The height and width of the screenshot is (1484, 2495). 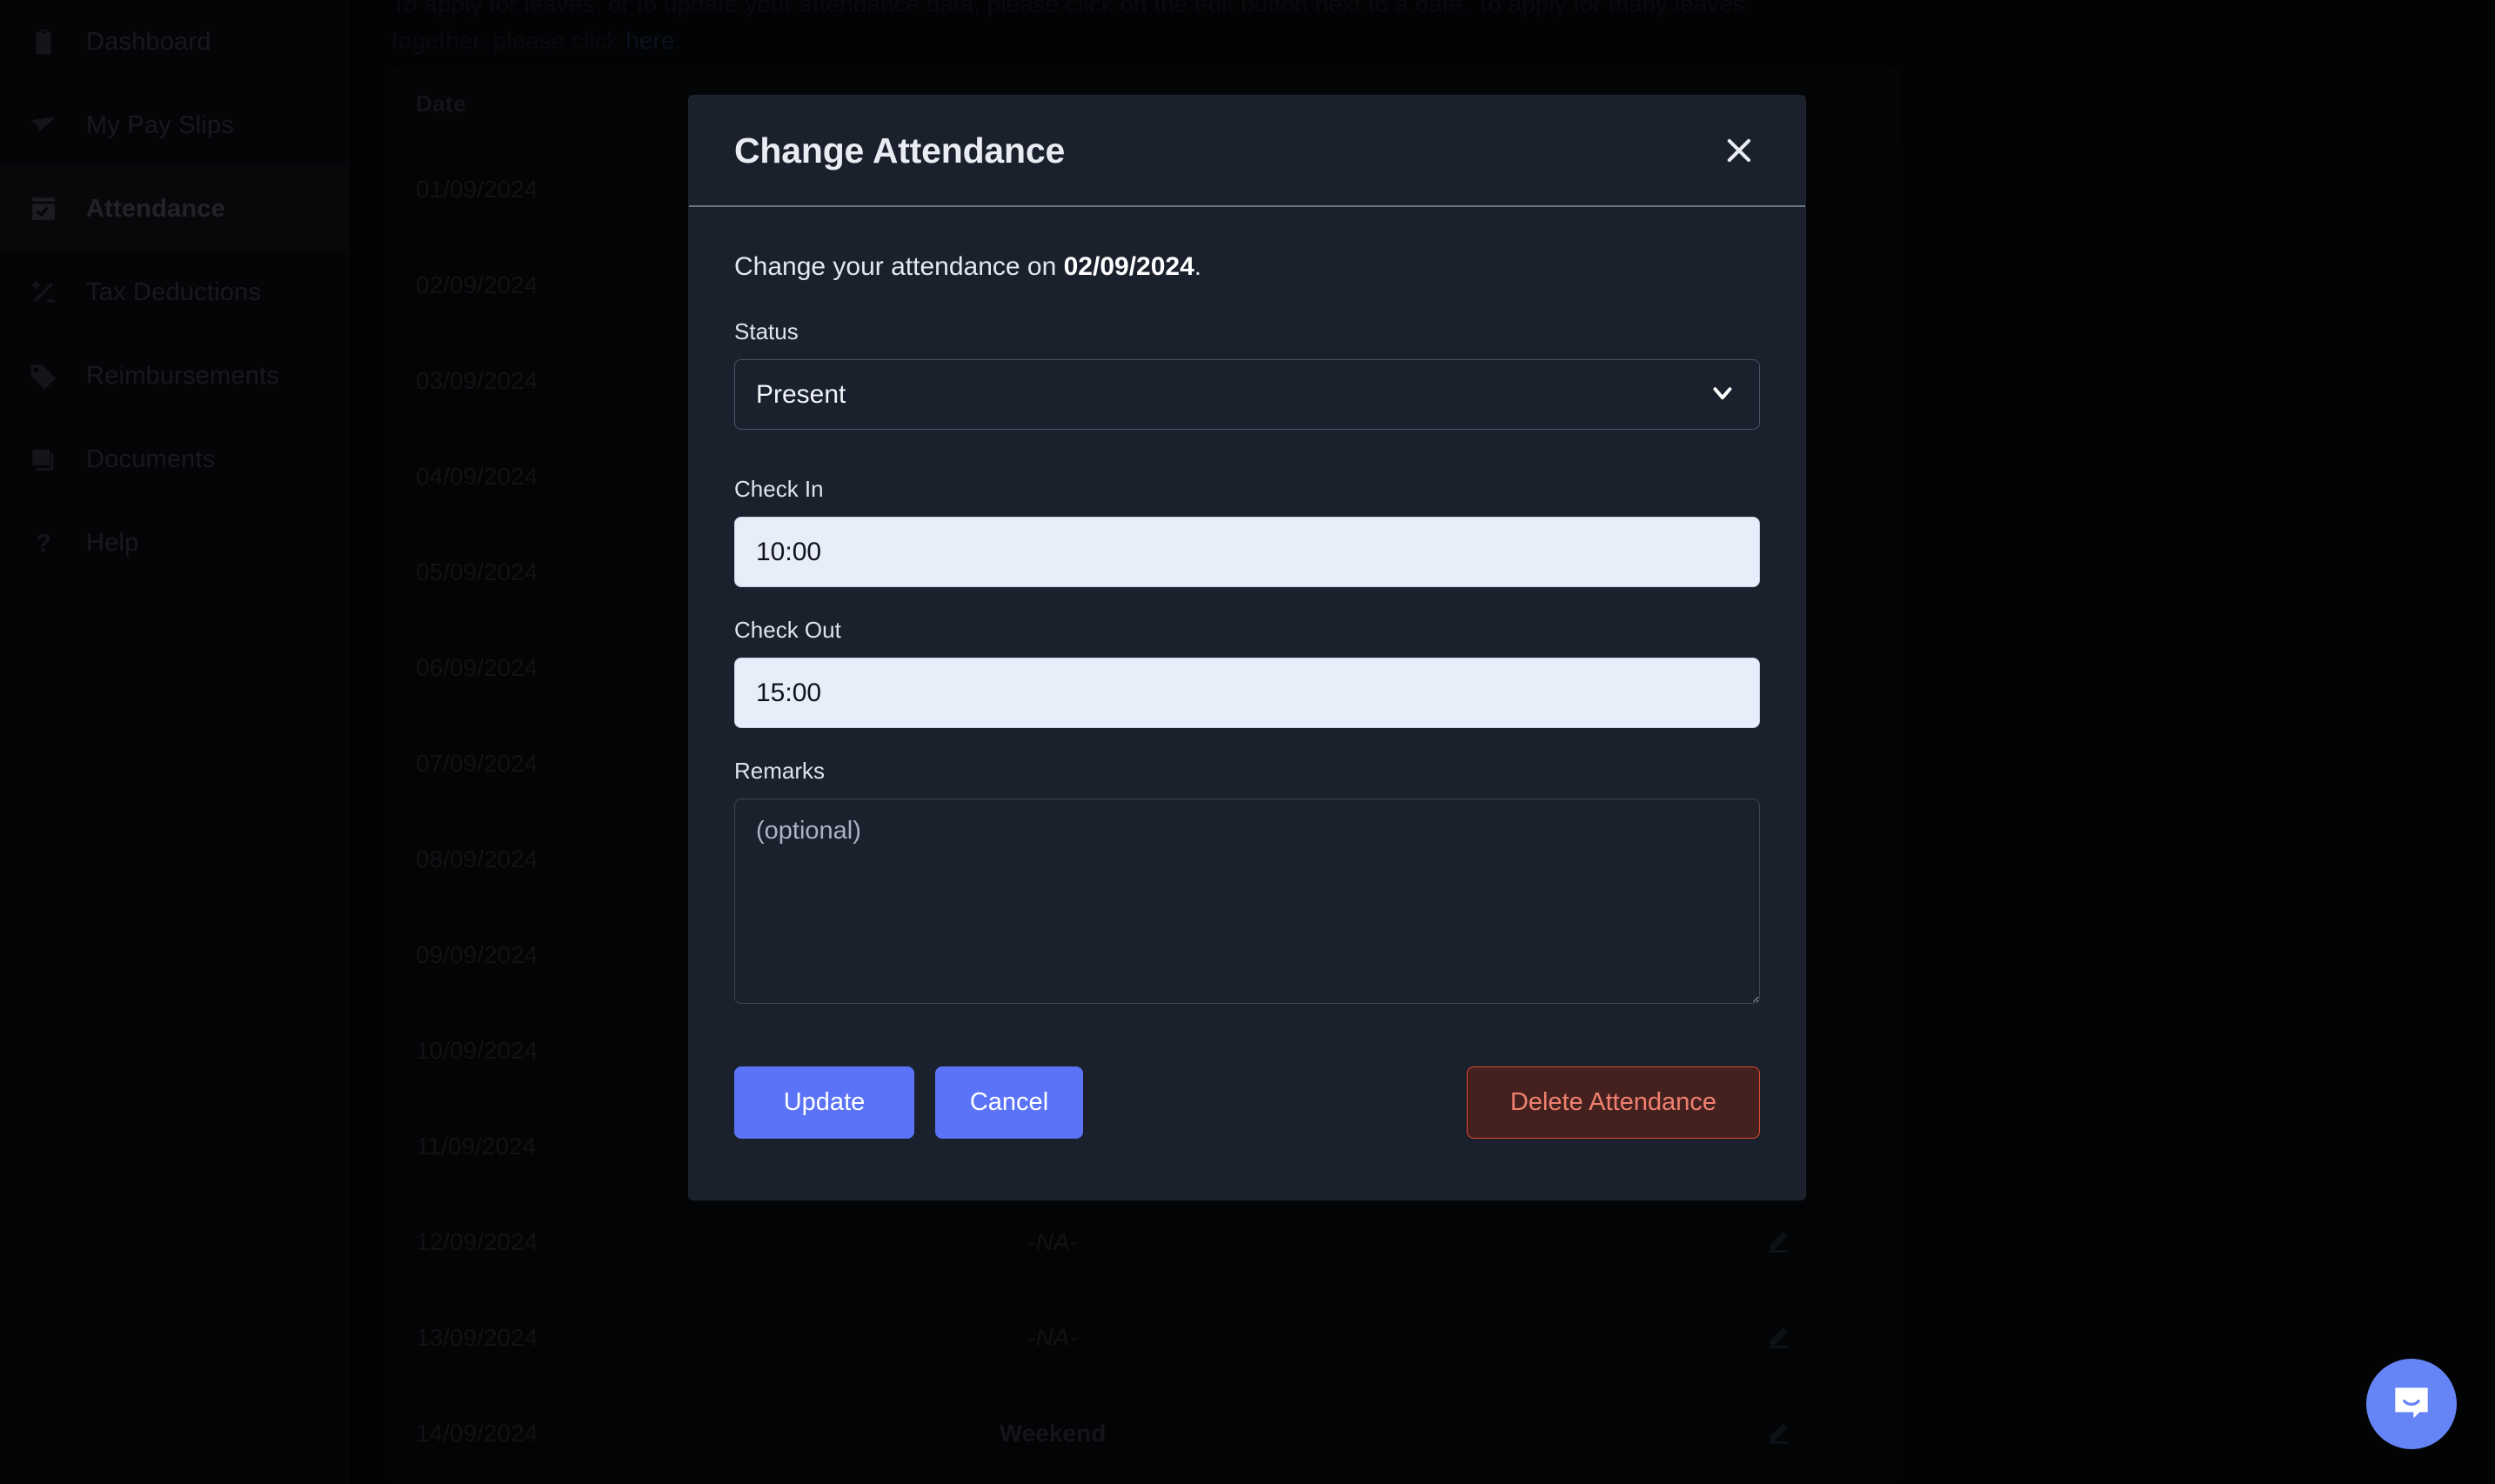 What do you see at coordinates (2411, 1404) in the screenshot?
I see `chat-bubble-icon` at bounding box center [2411, 1404].